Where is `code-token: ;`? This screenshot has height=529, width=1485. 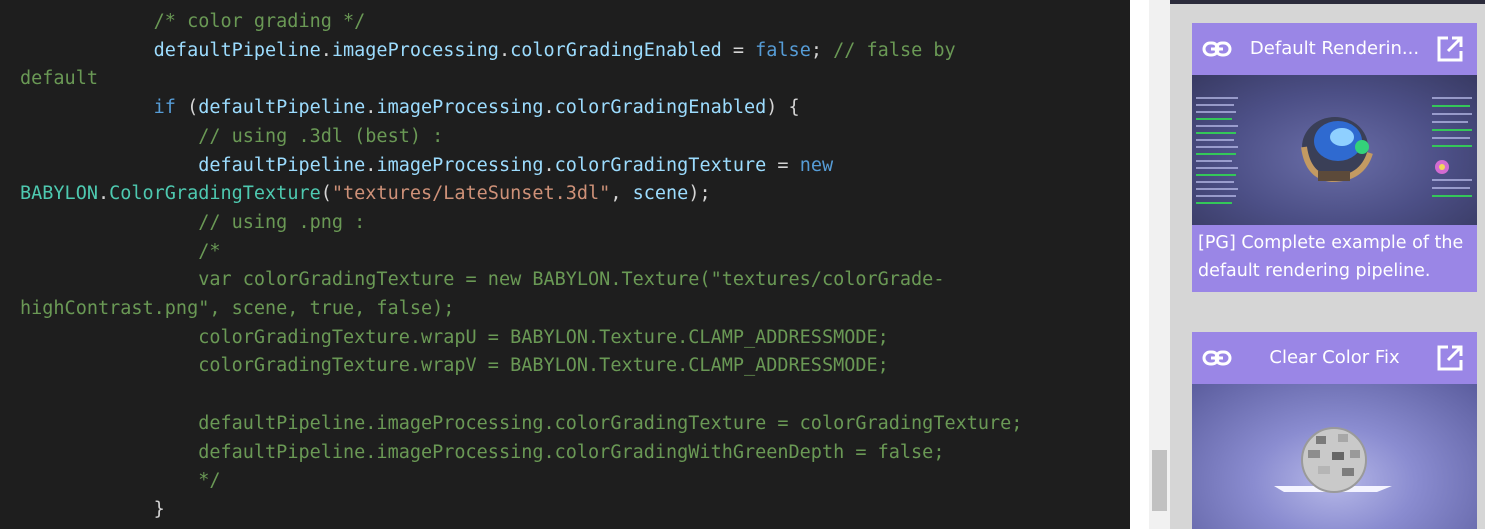 code-token: ; is located at coordinates (822, 50).